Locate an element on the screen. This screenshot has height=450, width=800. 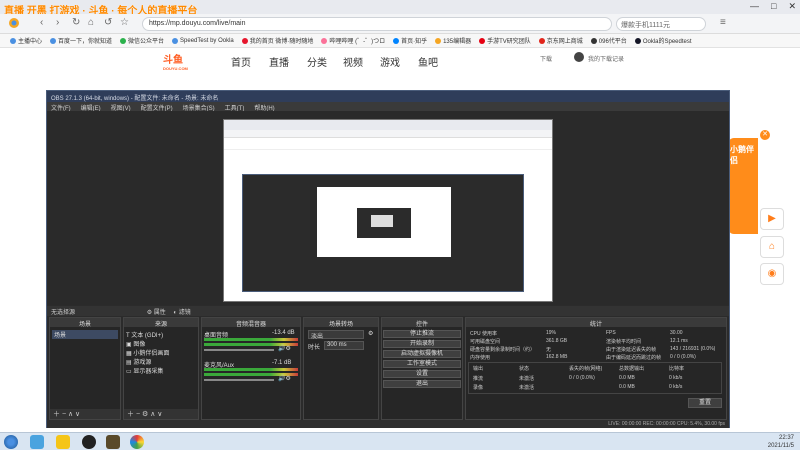
bookmark-item: 京东网上商城 is located at coordinates (560, 41).